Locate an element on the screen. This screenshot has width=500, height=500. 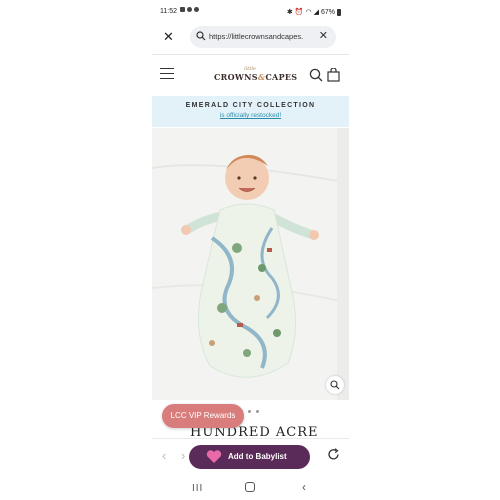
signal-icon: ◢ is located at coordinates (316, 12).